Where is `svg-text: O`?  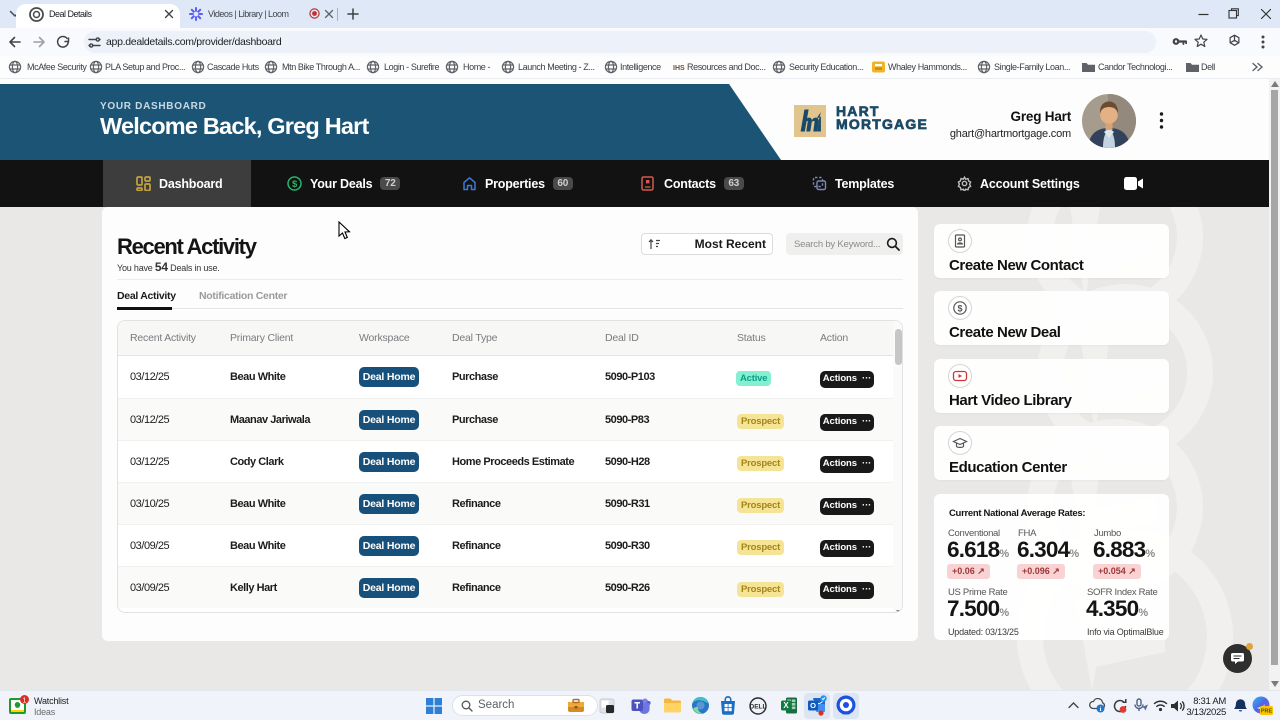
svg-text: O is located at coordinates (813, 705).